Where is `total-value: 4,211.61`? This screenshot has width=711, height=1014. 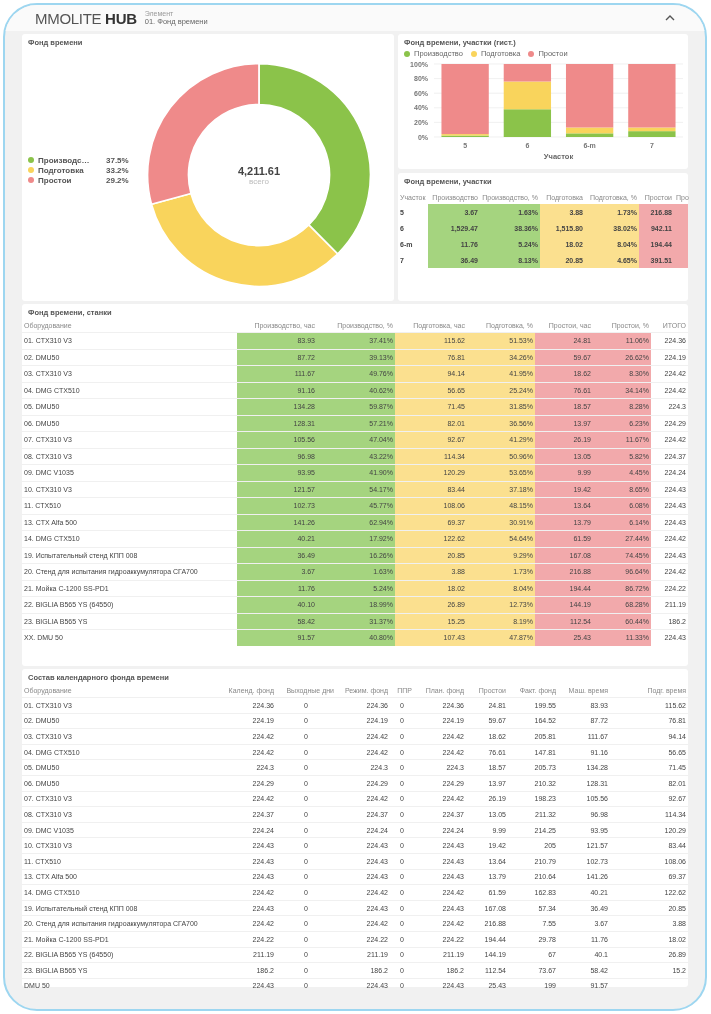 total-value: 4,211.61 is located at coordinates (259, 170).